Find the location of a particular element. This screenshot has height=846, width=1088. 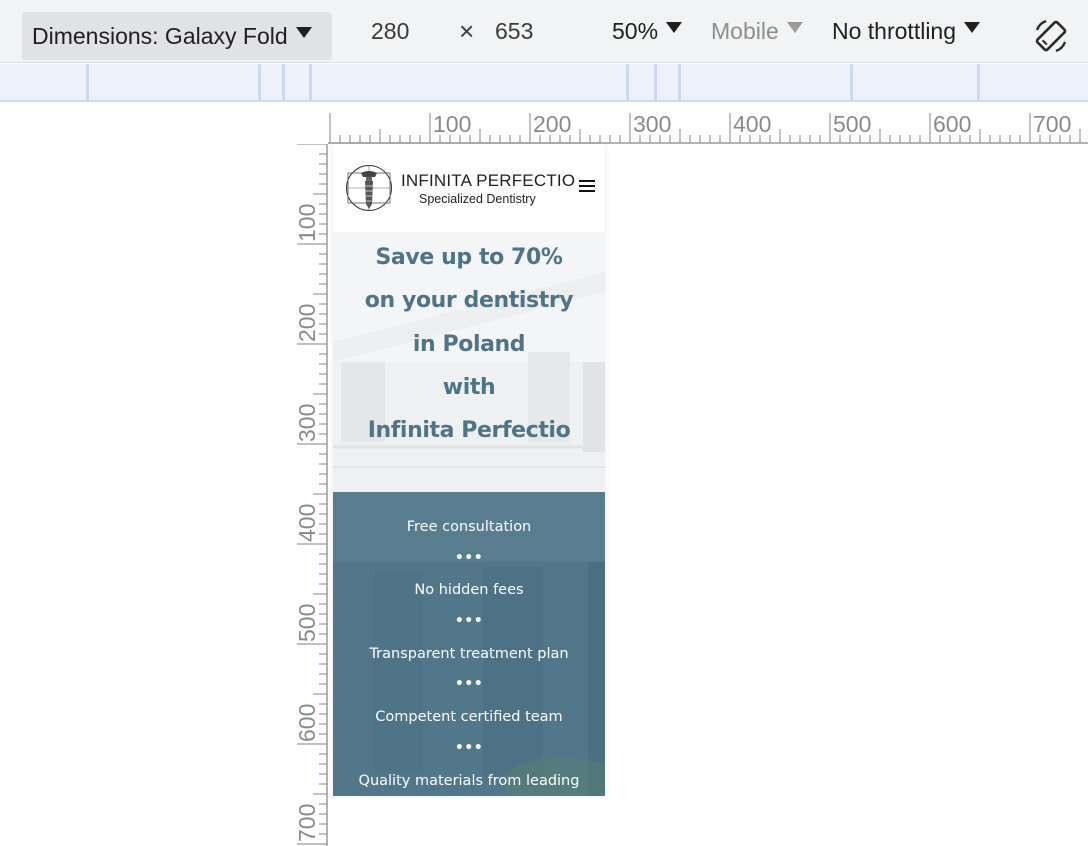

list-item: Transparent treatment plan is located at coordinates (469, 653).